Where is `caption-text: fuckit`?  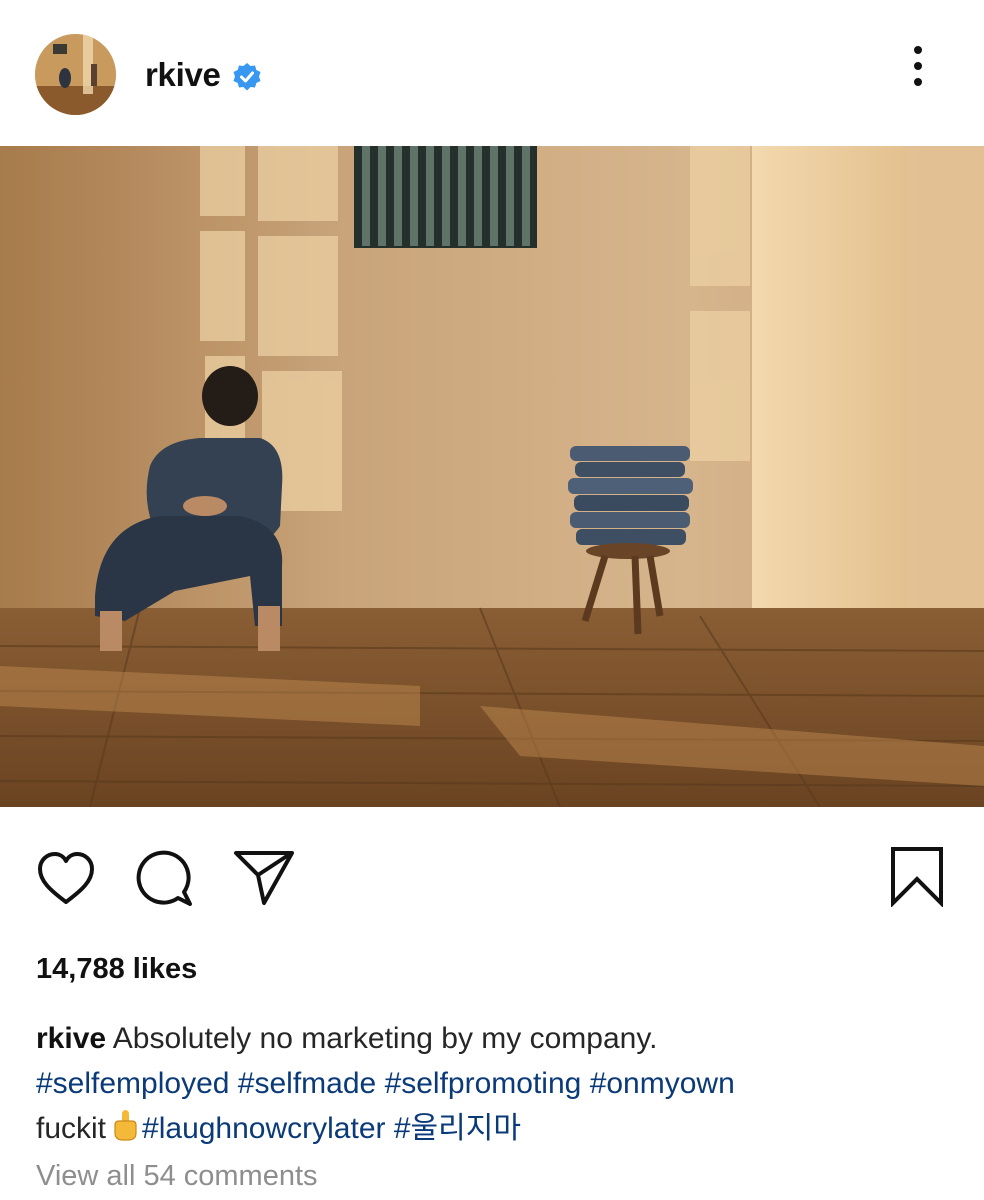
caption-text: fuckit is located at coordinates (71, 1128).